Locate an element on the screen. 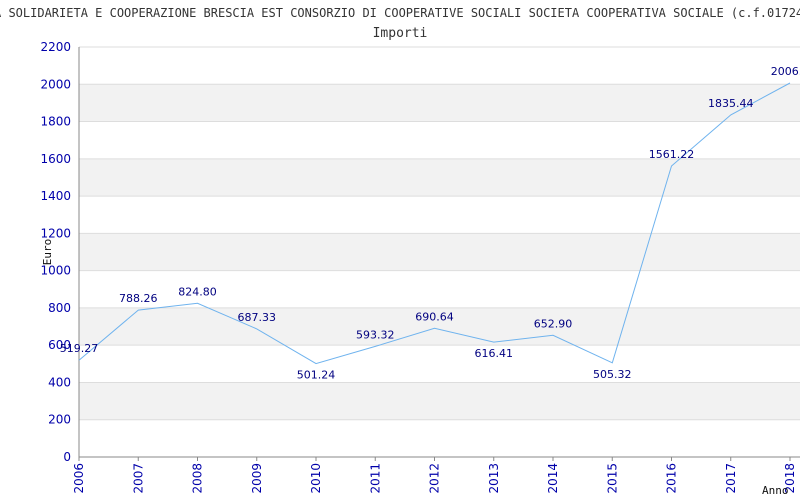  y-tick-label: 2000 is located at coordinates (55, 84).